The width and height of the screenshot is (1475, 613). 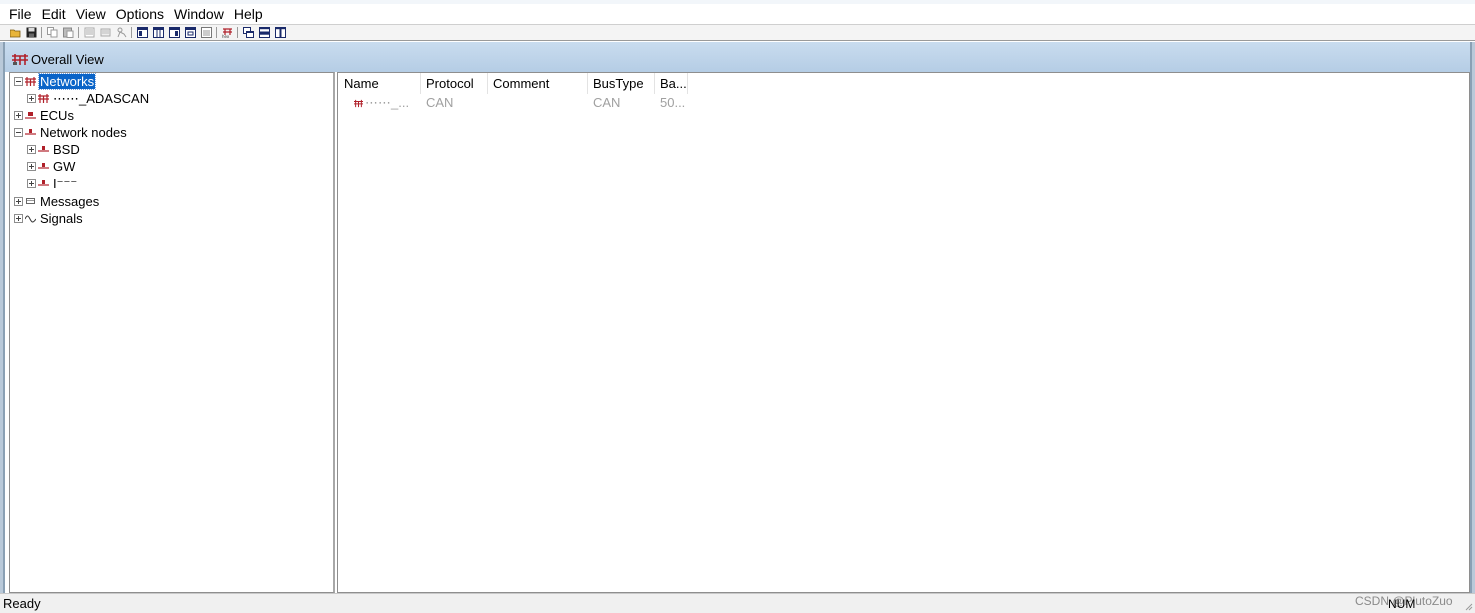 I want to click on tree-item-messages: Messages, so click(x=57, y=201).